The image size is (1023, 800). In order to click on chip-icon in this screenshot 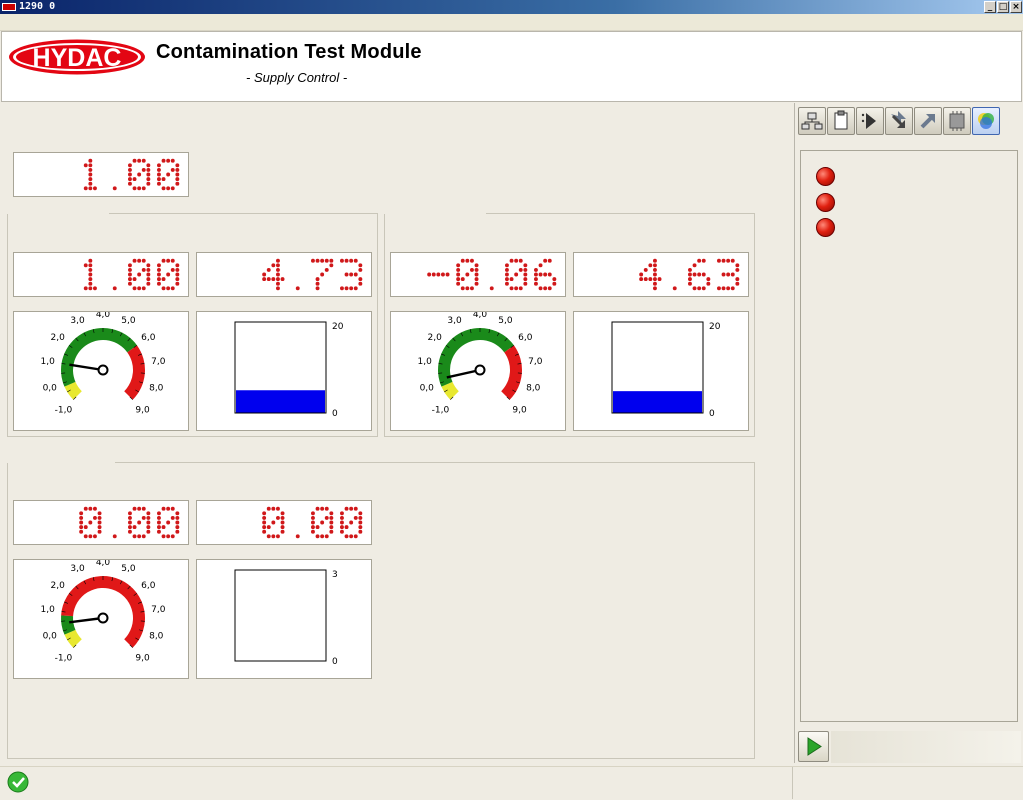, I will do `click(957, 121)`.